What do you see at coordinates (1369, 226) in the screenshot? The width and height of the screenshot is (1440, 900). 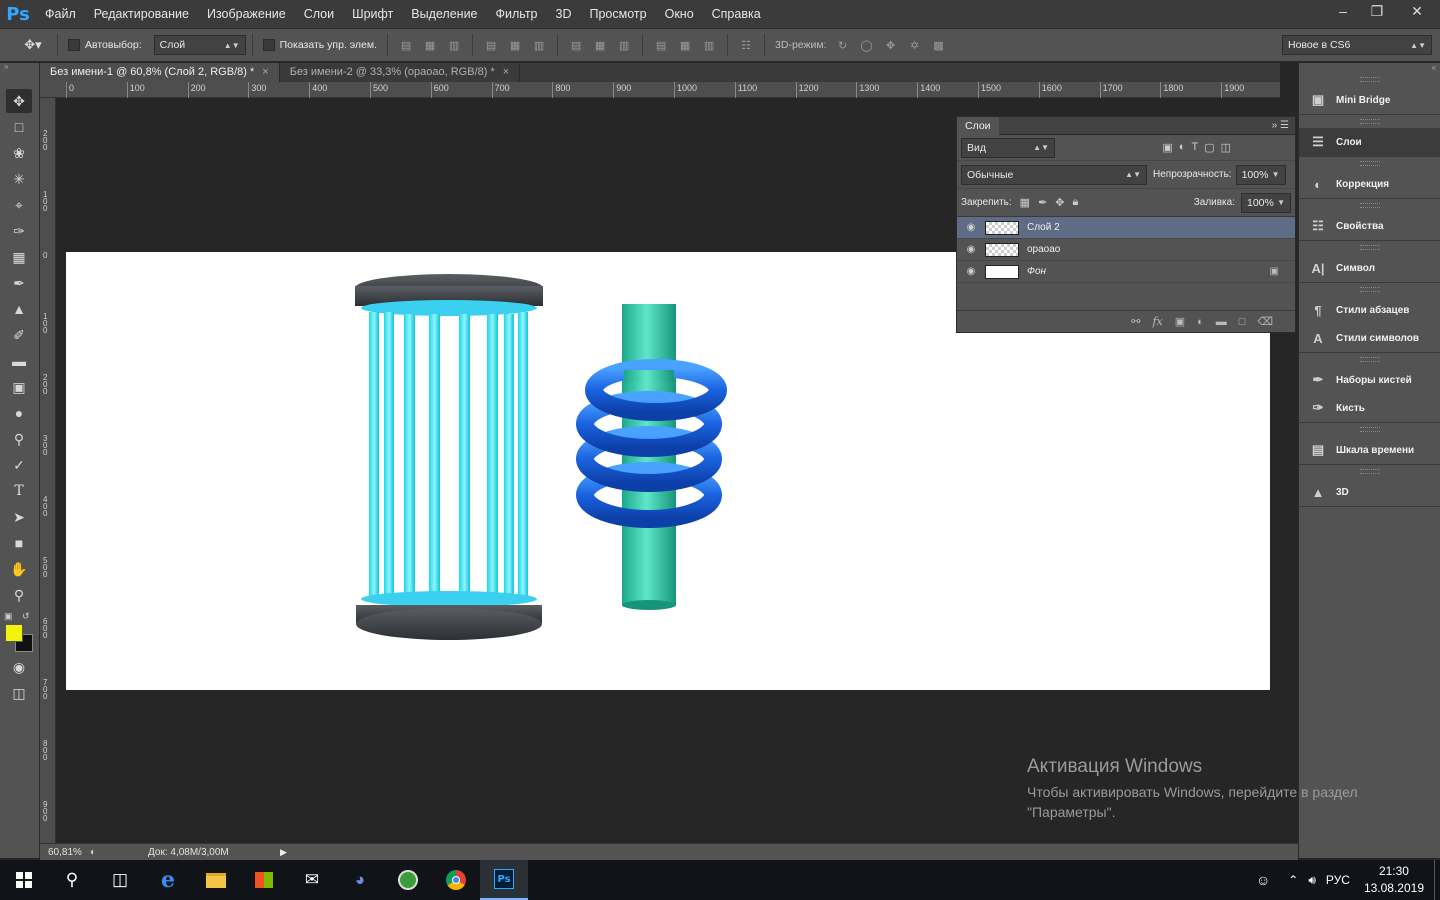 I see `dock-item-properties: ☷ Свойства` at bounding box center [1369, 226].